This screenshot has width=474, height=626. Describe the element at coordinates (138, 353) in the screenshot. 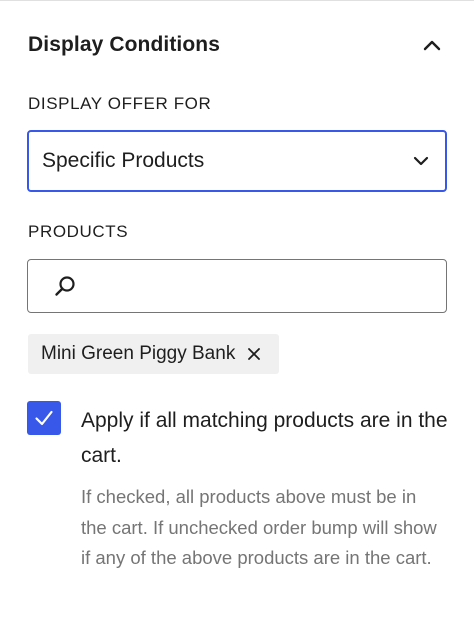

I see `product-token-label: Mini Green Piggy Bank` at that location.